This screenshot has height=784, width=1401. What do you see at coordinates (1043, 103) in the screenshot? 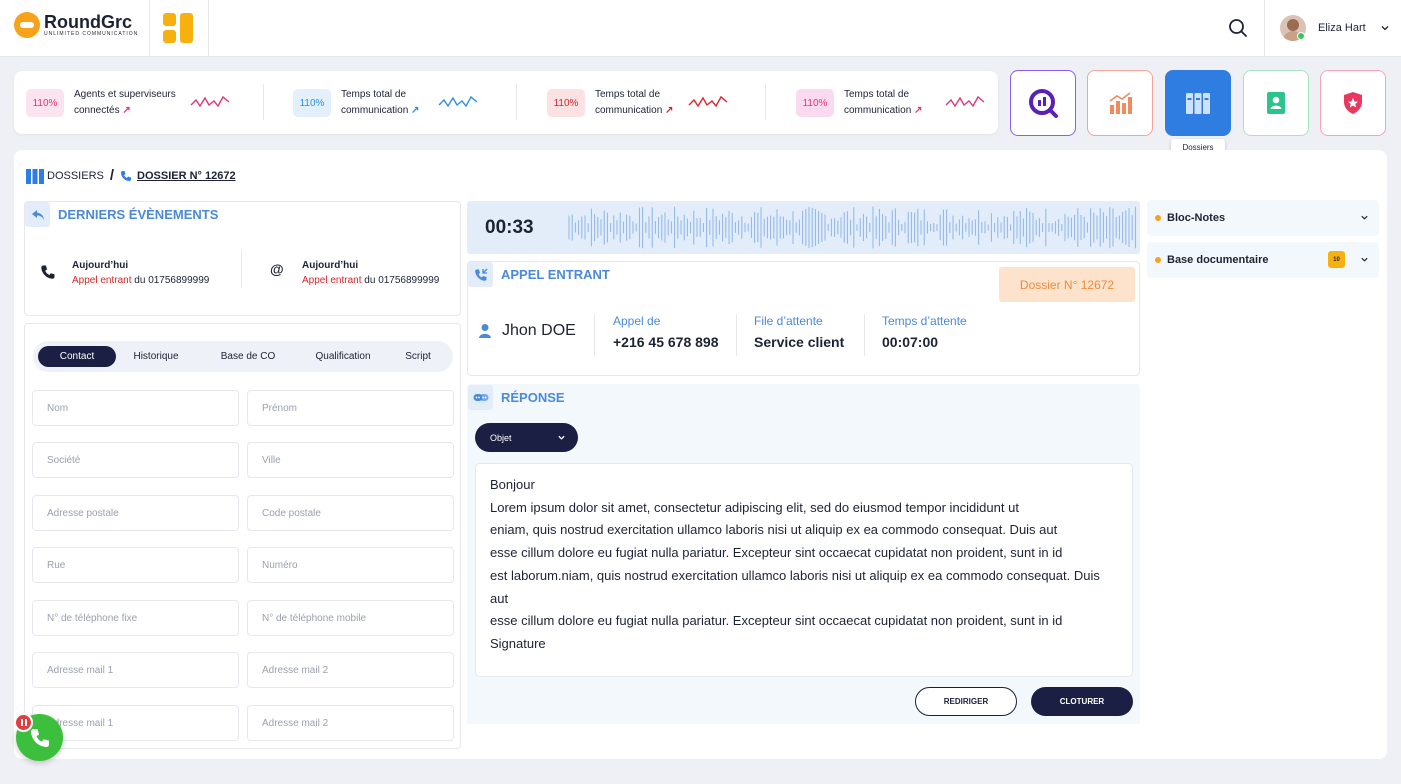
I see `reports-button` at bounding box center [1043, 103].